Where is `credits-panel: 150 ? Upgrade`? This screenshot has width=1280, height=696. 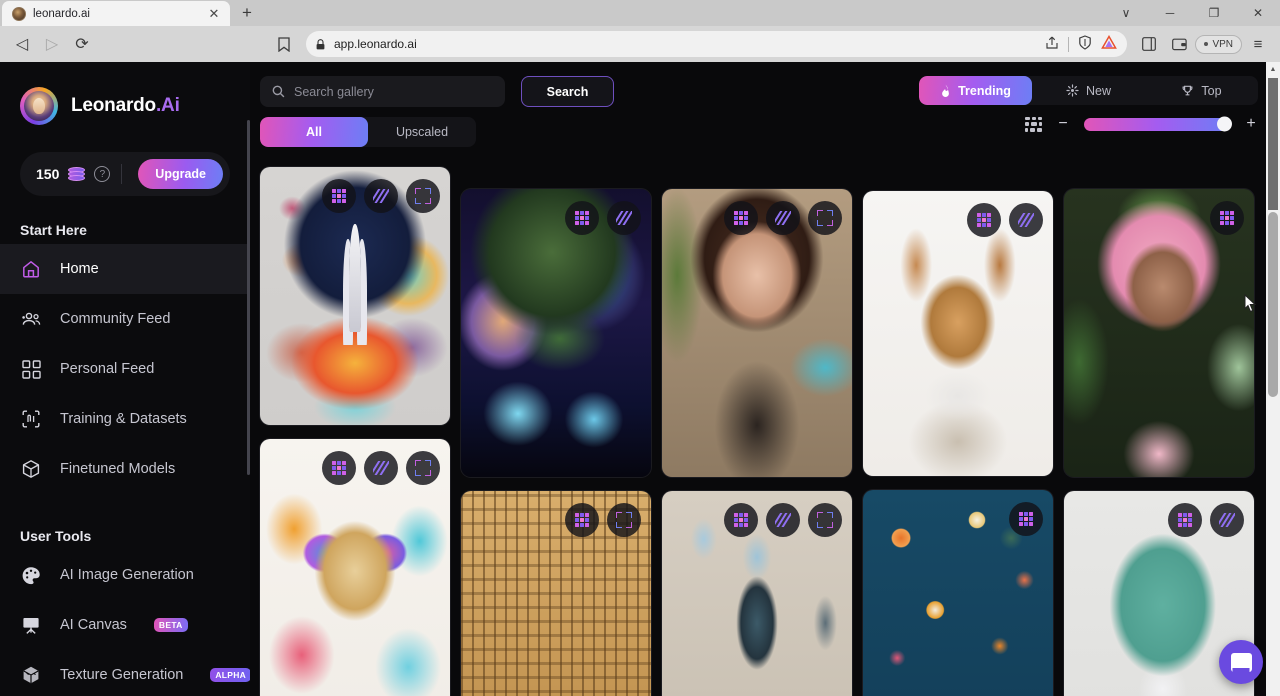
credits-panel: 150 ? Upgrade is located at coordinates (125, 174).